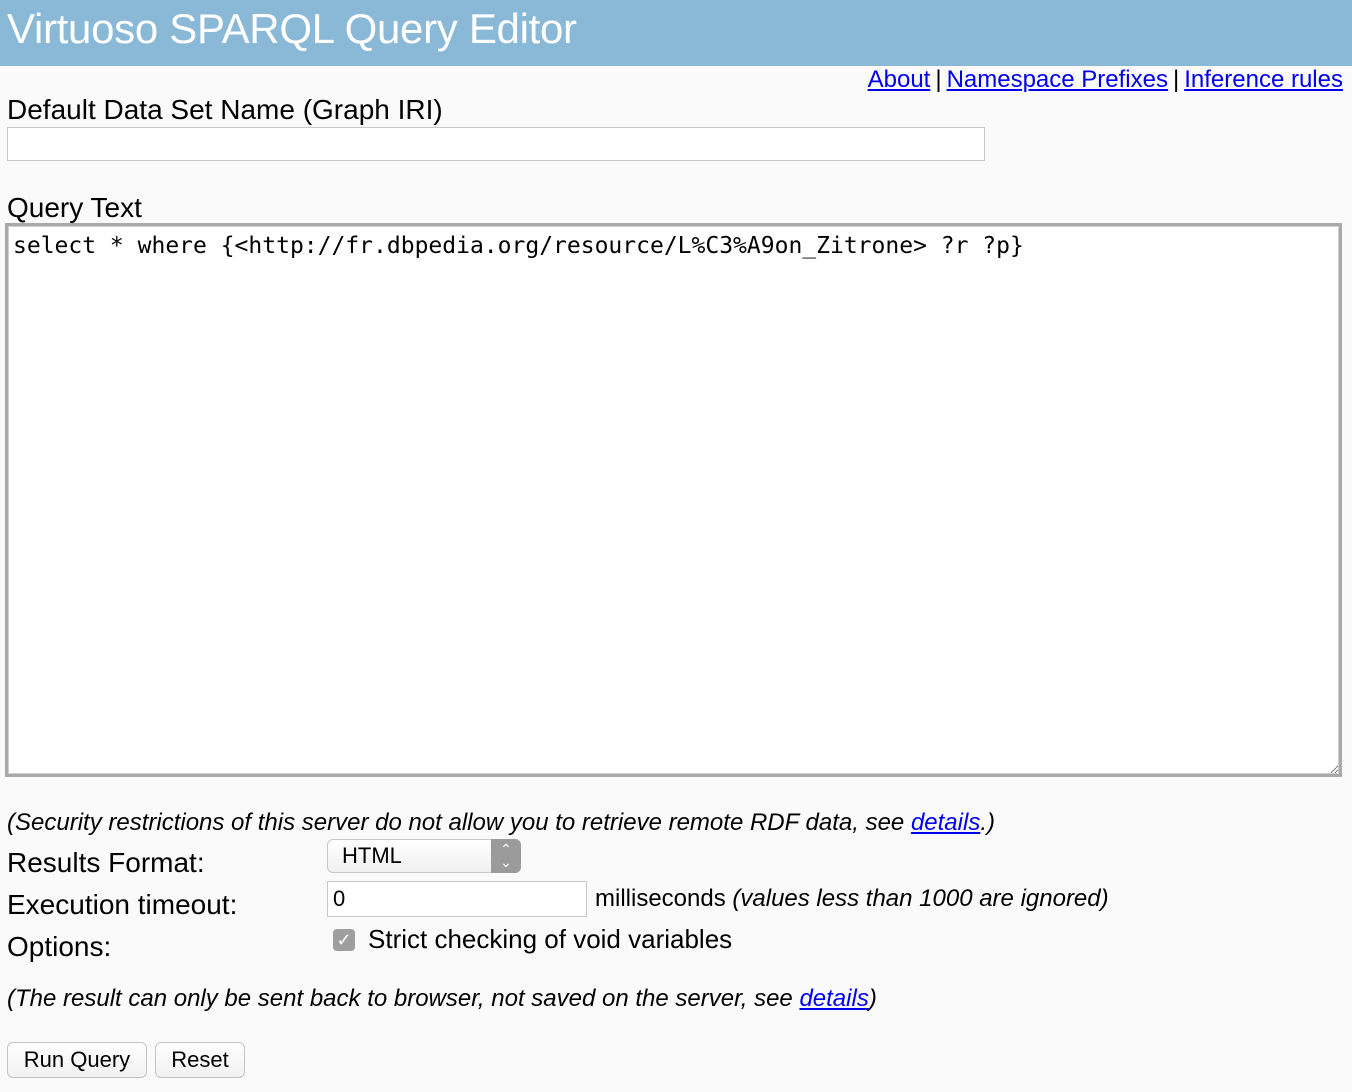  What do you see at coordinates (292, 28) in the screenshot?
I see `page-title: Virtuoso SPARQL Query Editor` at bounding box center [292, 28].